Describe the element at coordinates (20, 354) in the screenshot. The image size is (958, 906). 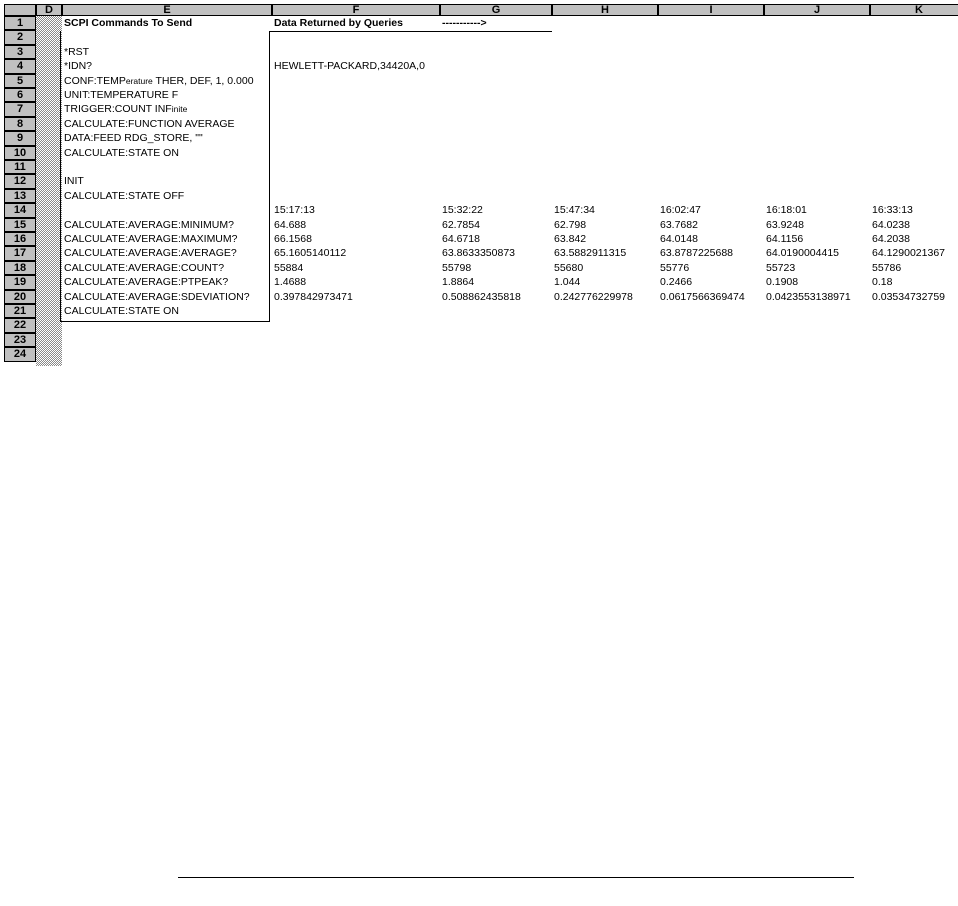
I see `row-header-24: 24` at that location.